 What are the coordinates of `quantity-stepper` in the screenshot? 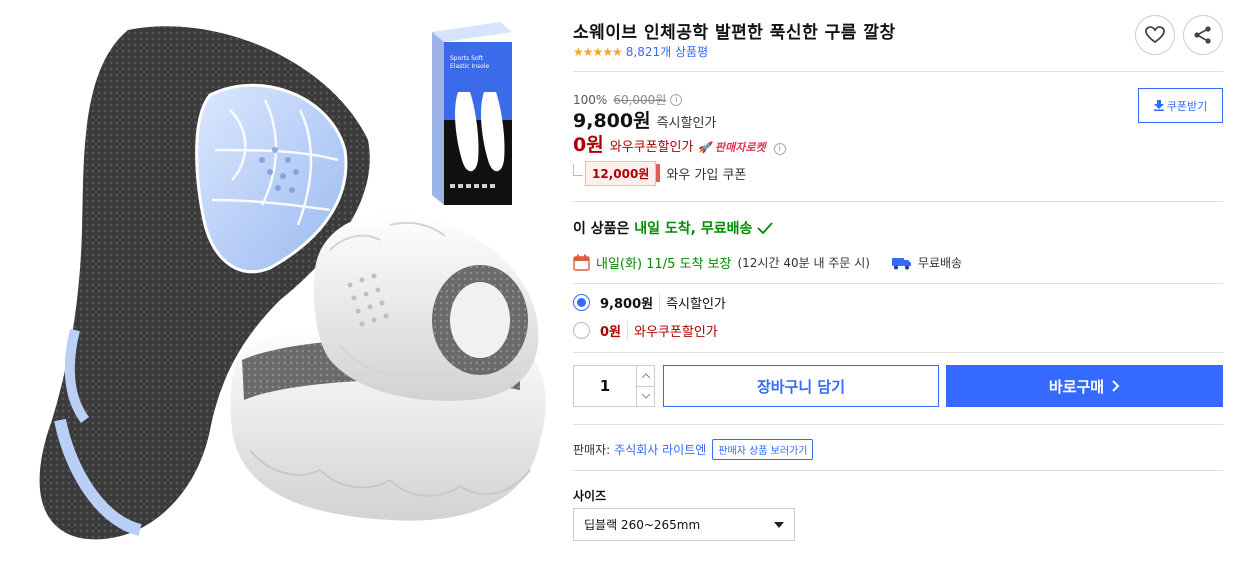 It's located at (614, 386).